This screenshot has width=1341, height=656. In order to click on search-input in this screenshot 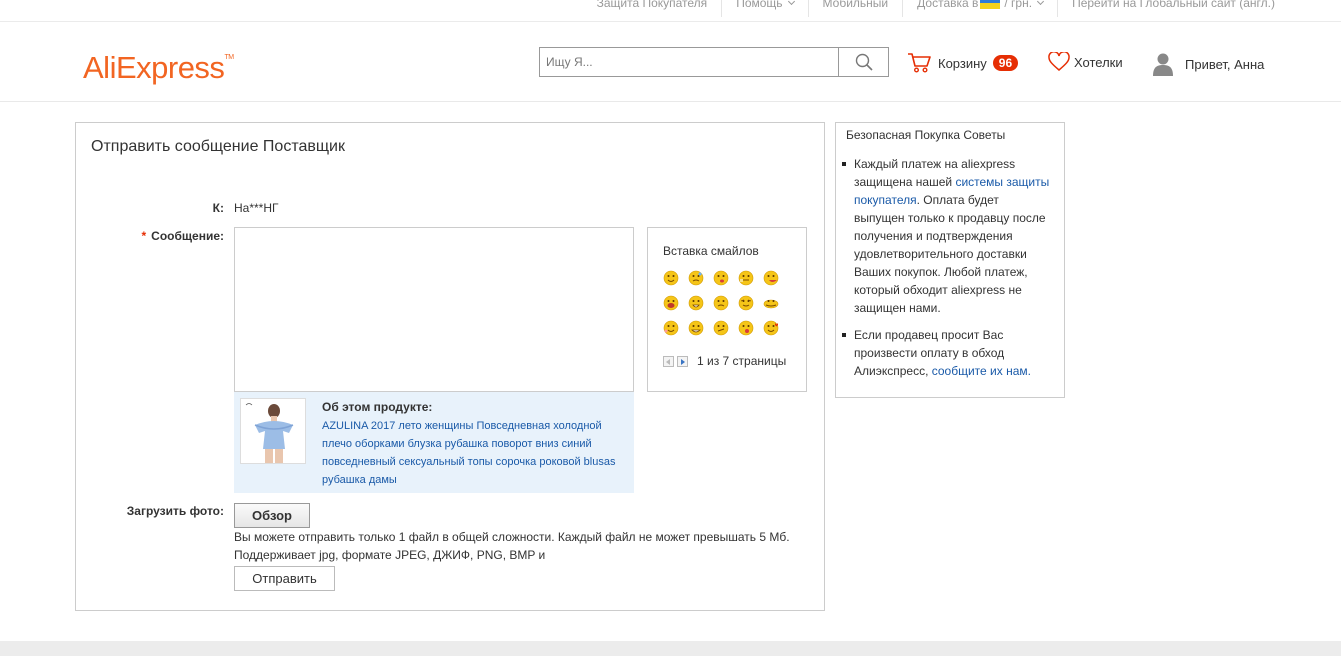, I will do `click(689, 62)`.